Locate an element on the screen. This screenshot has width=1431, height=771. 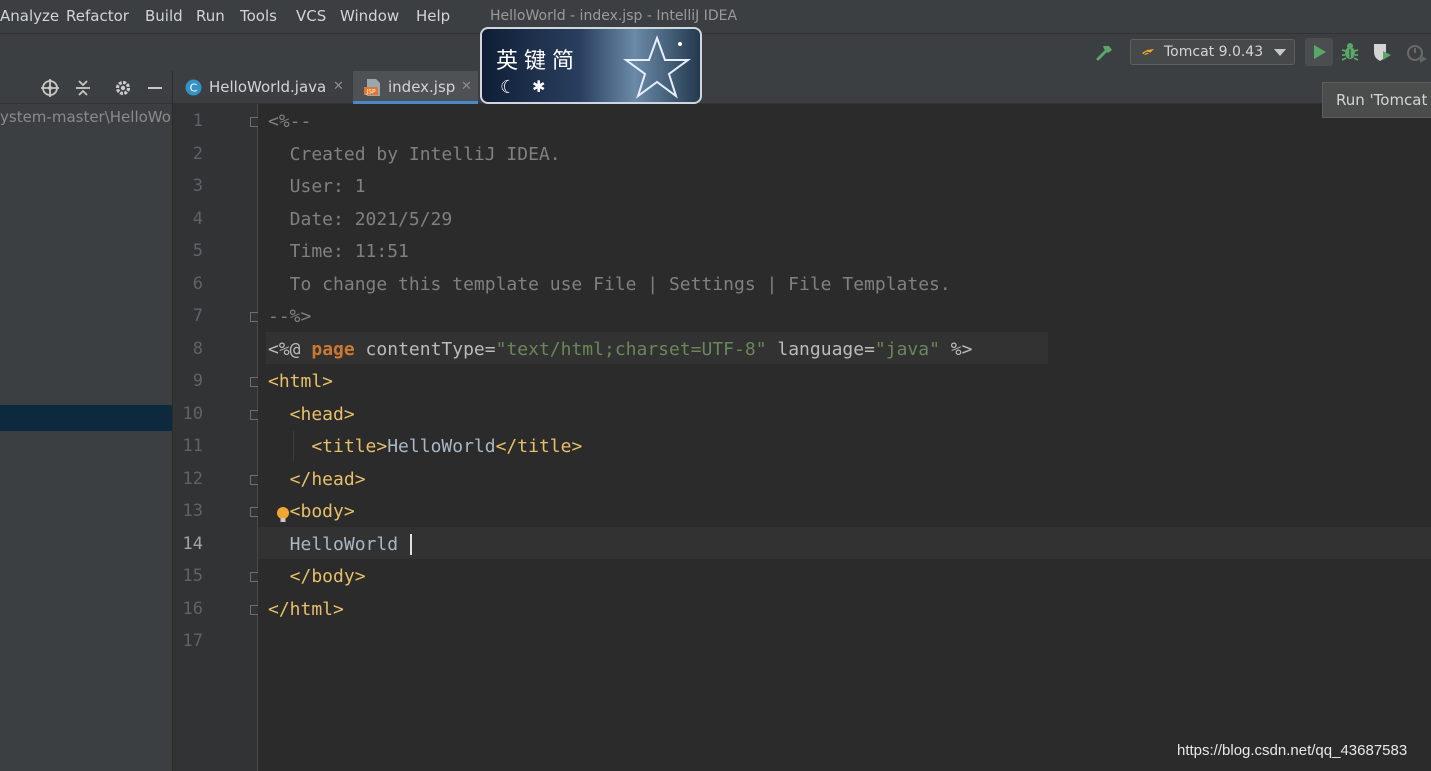
tooltip-text: Run 'Tomcat is located at coordinates (1382, 100).